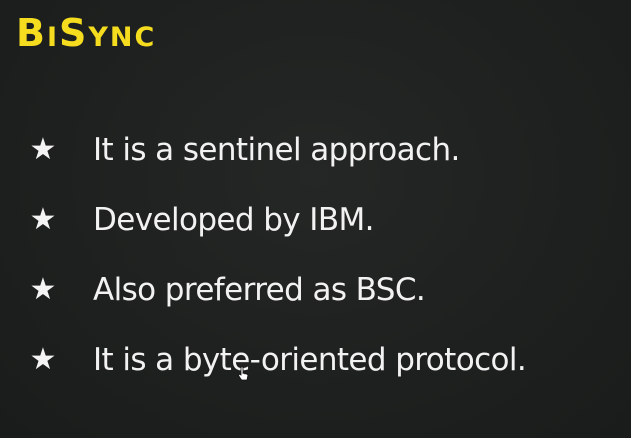  I want to click on bullet-item: ★ Also preferred as BSC., so click(277, 290).